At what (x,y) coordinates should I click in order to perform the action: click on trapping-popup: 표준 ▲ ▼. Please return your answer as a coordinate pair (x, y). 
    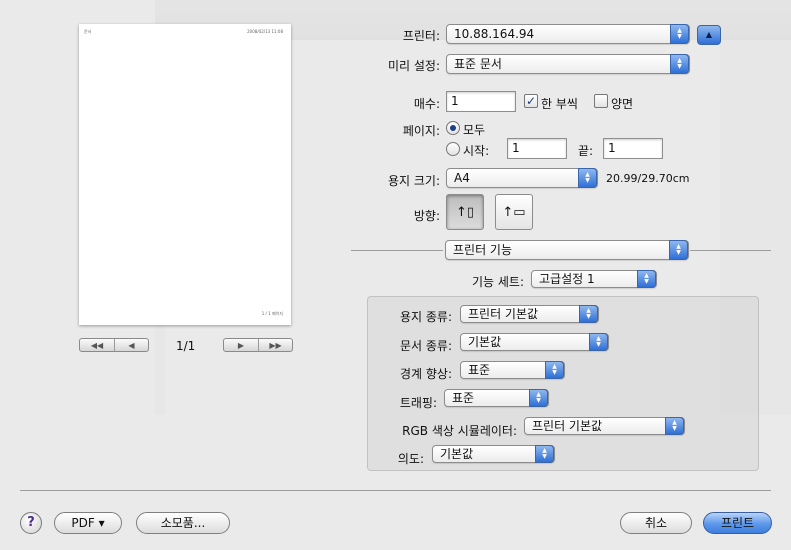
    Looking at the image, I should click on (496, 398).